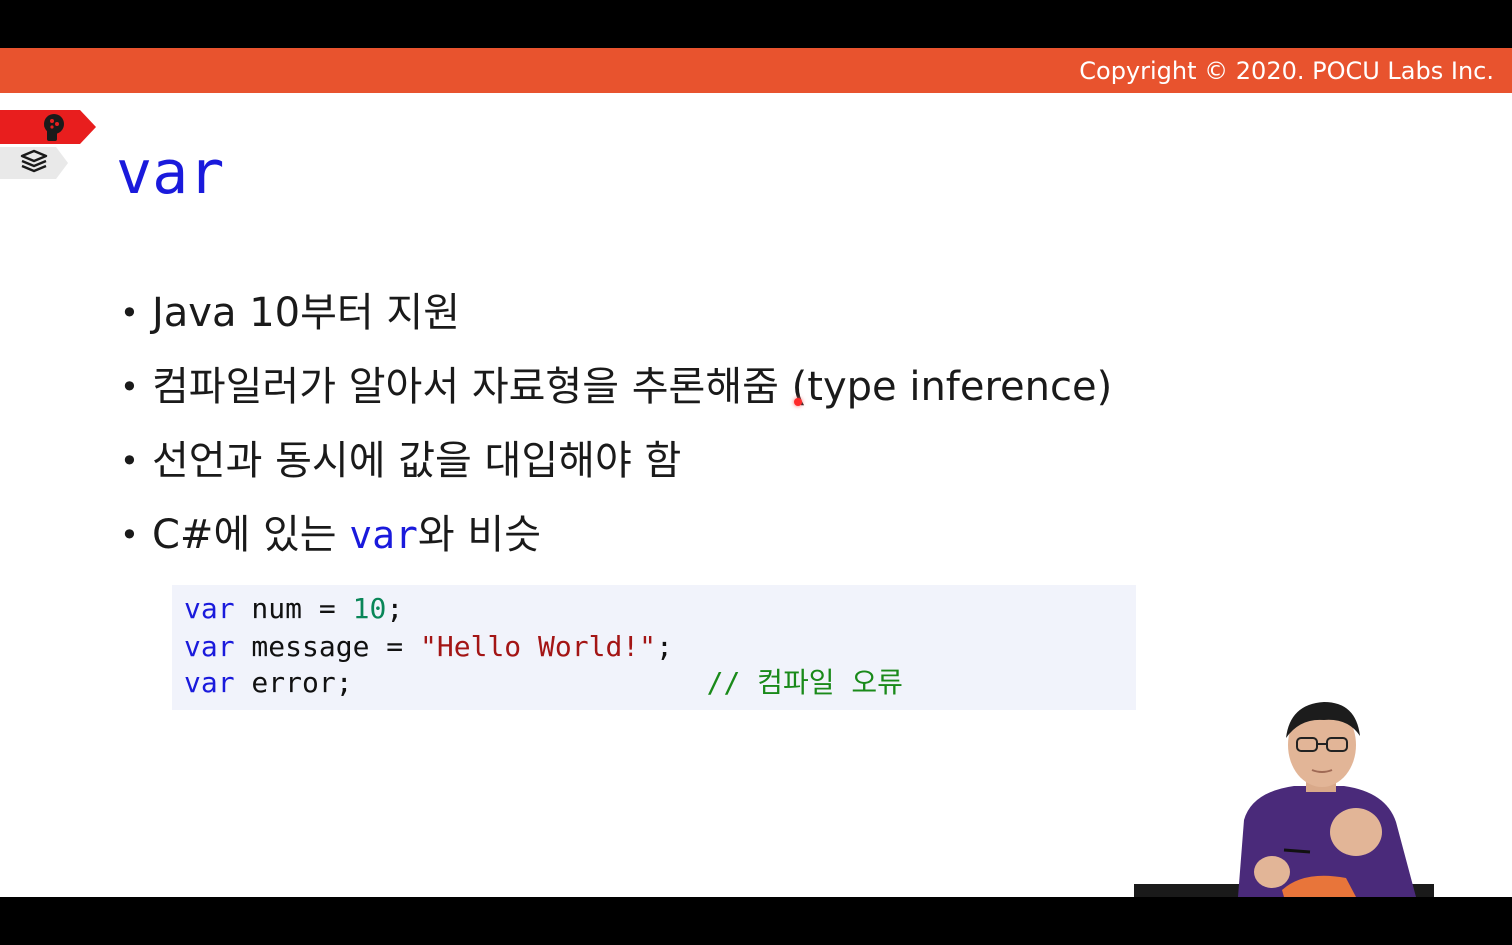  What do you see at coordinates (417, 461) in the screenshot?
I see `bullet-text: 선언과 동시에 값을 대입해야 함` at bounding box center [417, 461].